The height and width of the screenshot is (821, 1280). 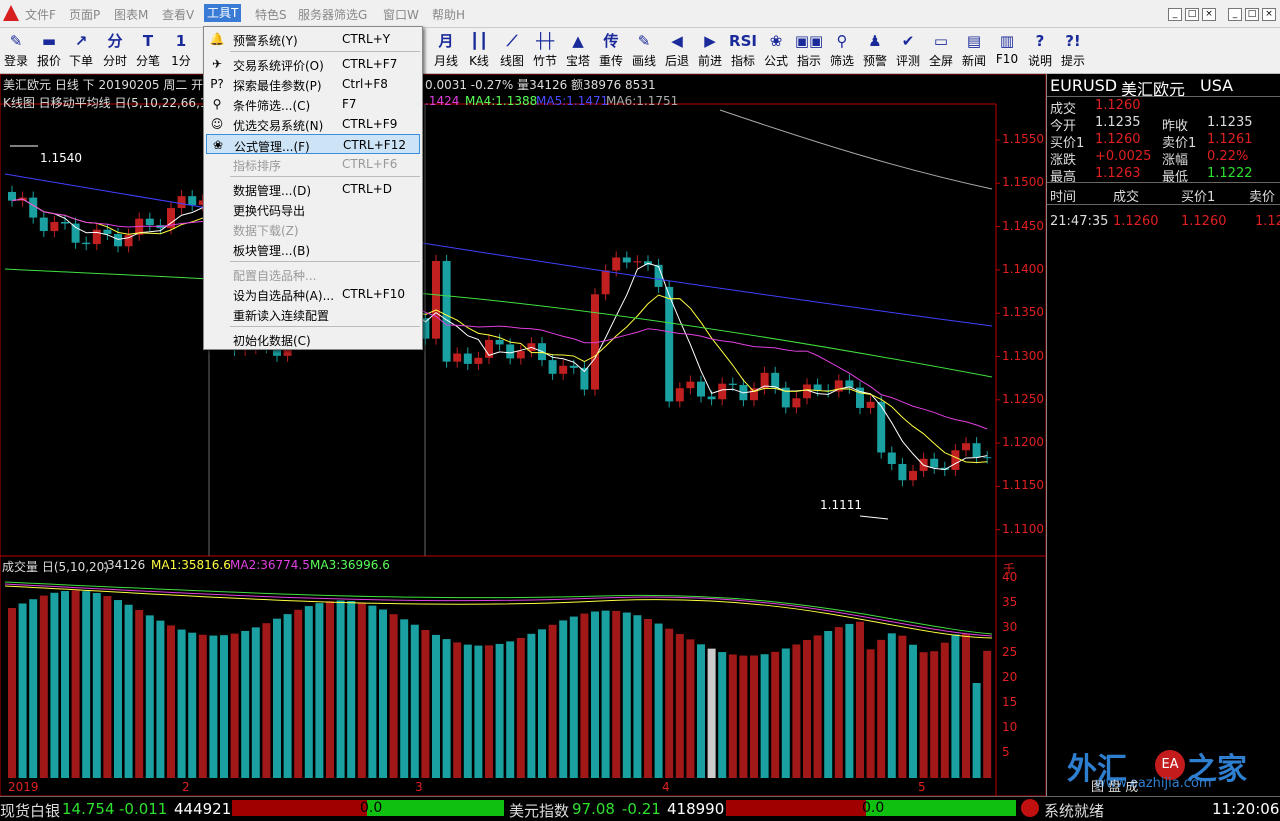 I want to click on toolbar-btn-3: 分分时, so click(x=115, y=50).